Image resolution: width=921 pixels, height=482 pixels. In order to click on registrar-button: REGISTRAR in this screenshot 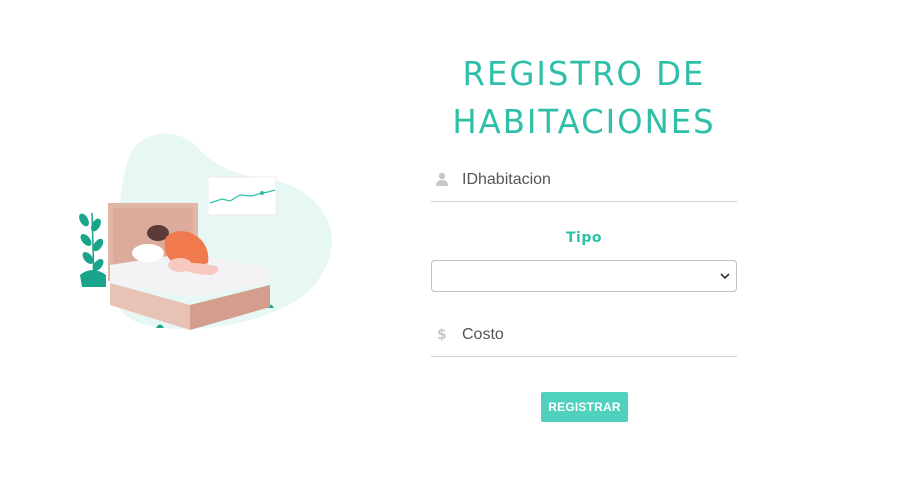, I will do `click(584, 407)`.